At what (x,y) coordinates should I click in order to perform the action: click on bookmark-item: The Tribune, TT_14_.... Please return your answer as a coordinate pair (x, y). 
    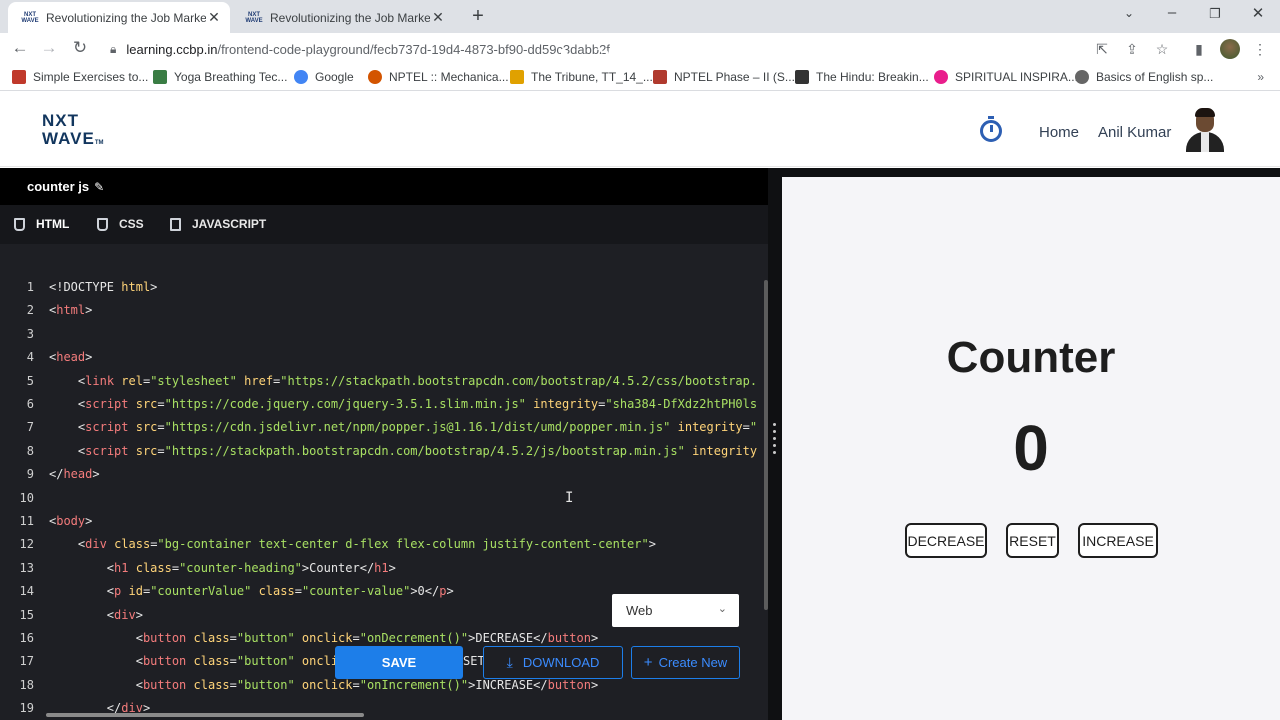
    Looking at the image, I should click on (581, 77).